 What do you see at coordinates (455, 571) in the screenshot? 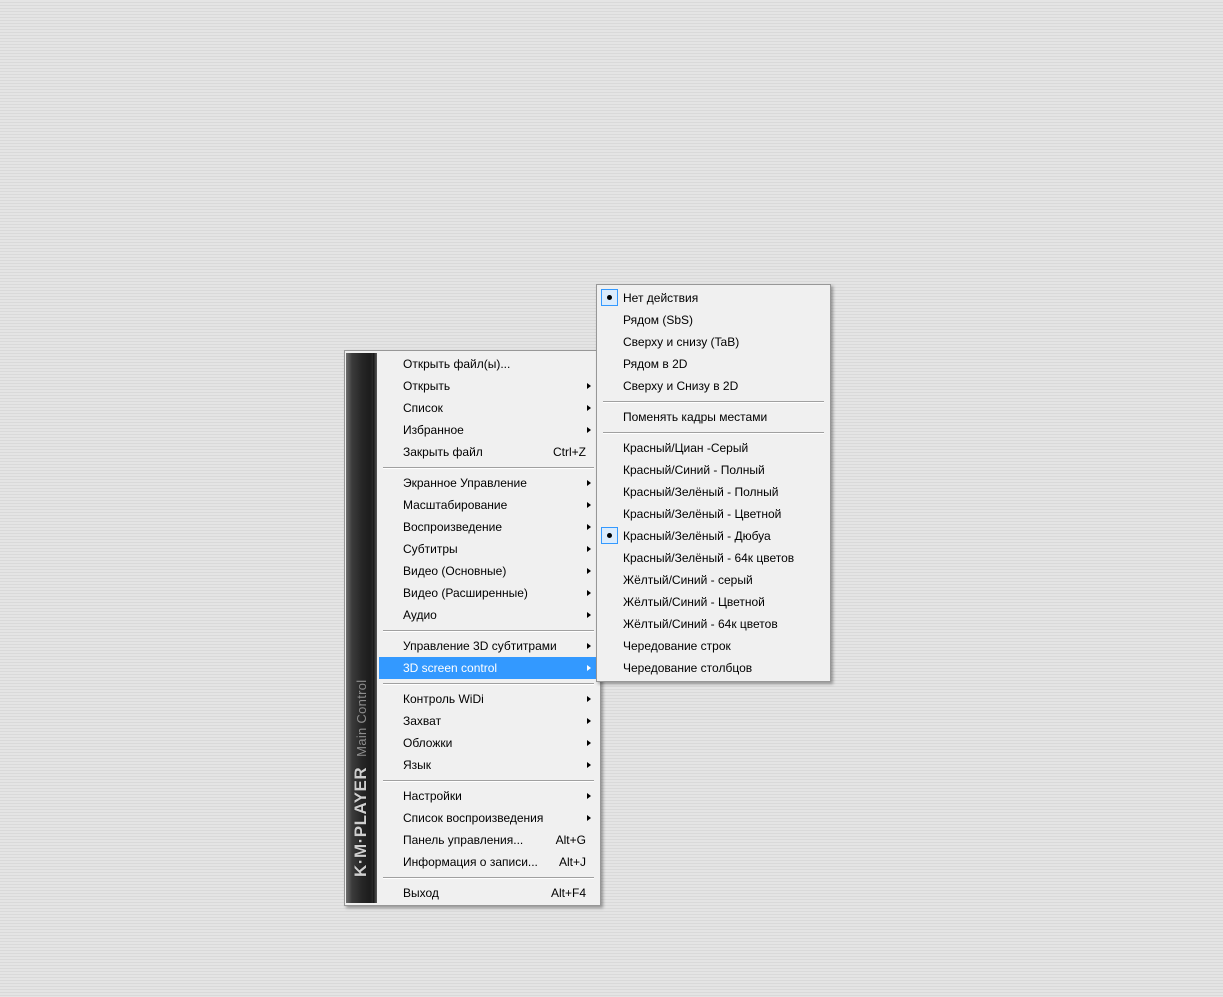
I see `menu-item-label: Видео (Основные)` at bounding box center [455, 571].